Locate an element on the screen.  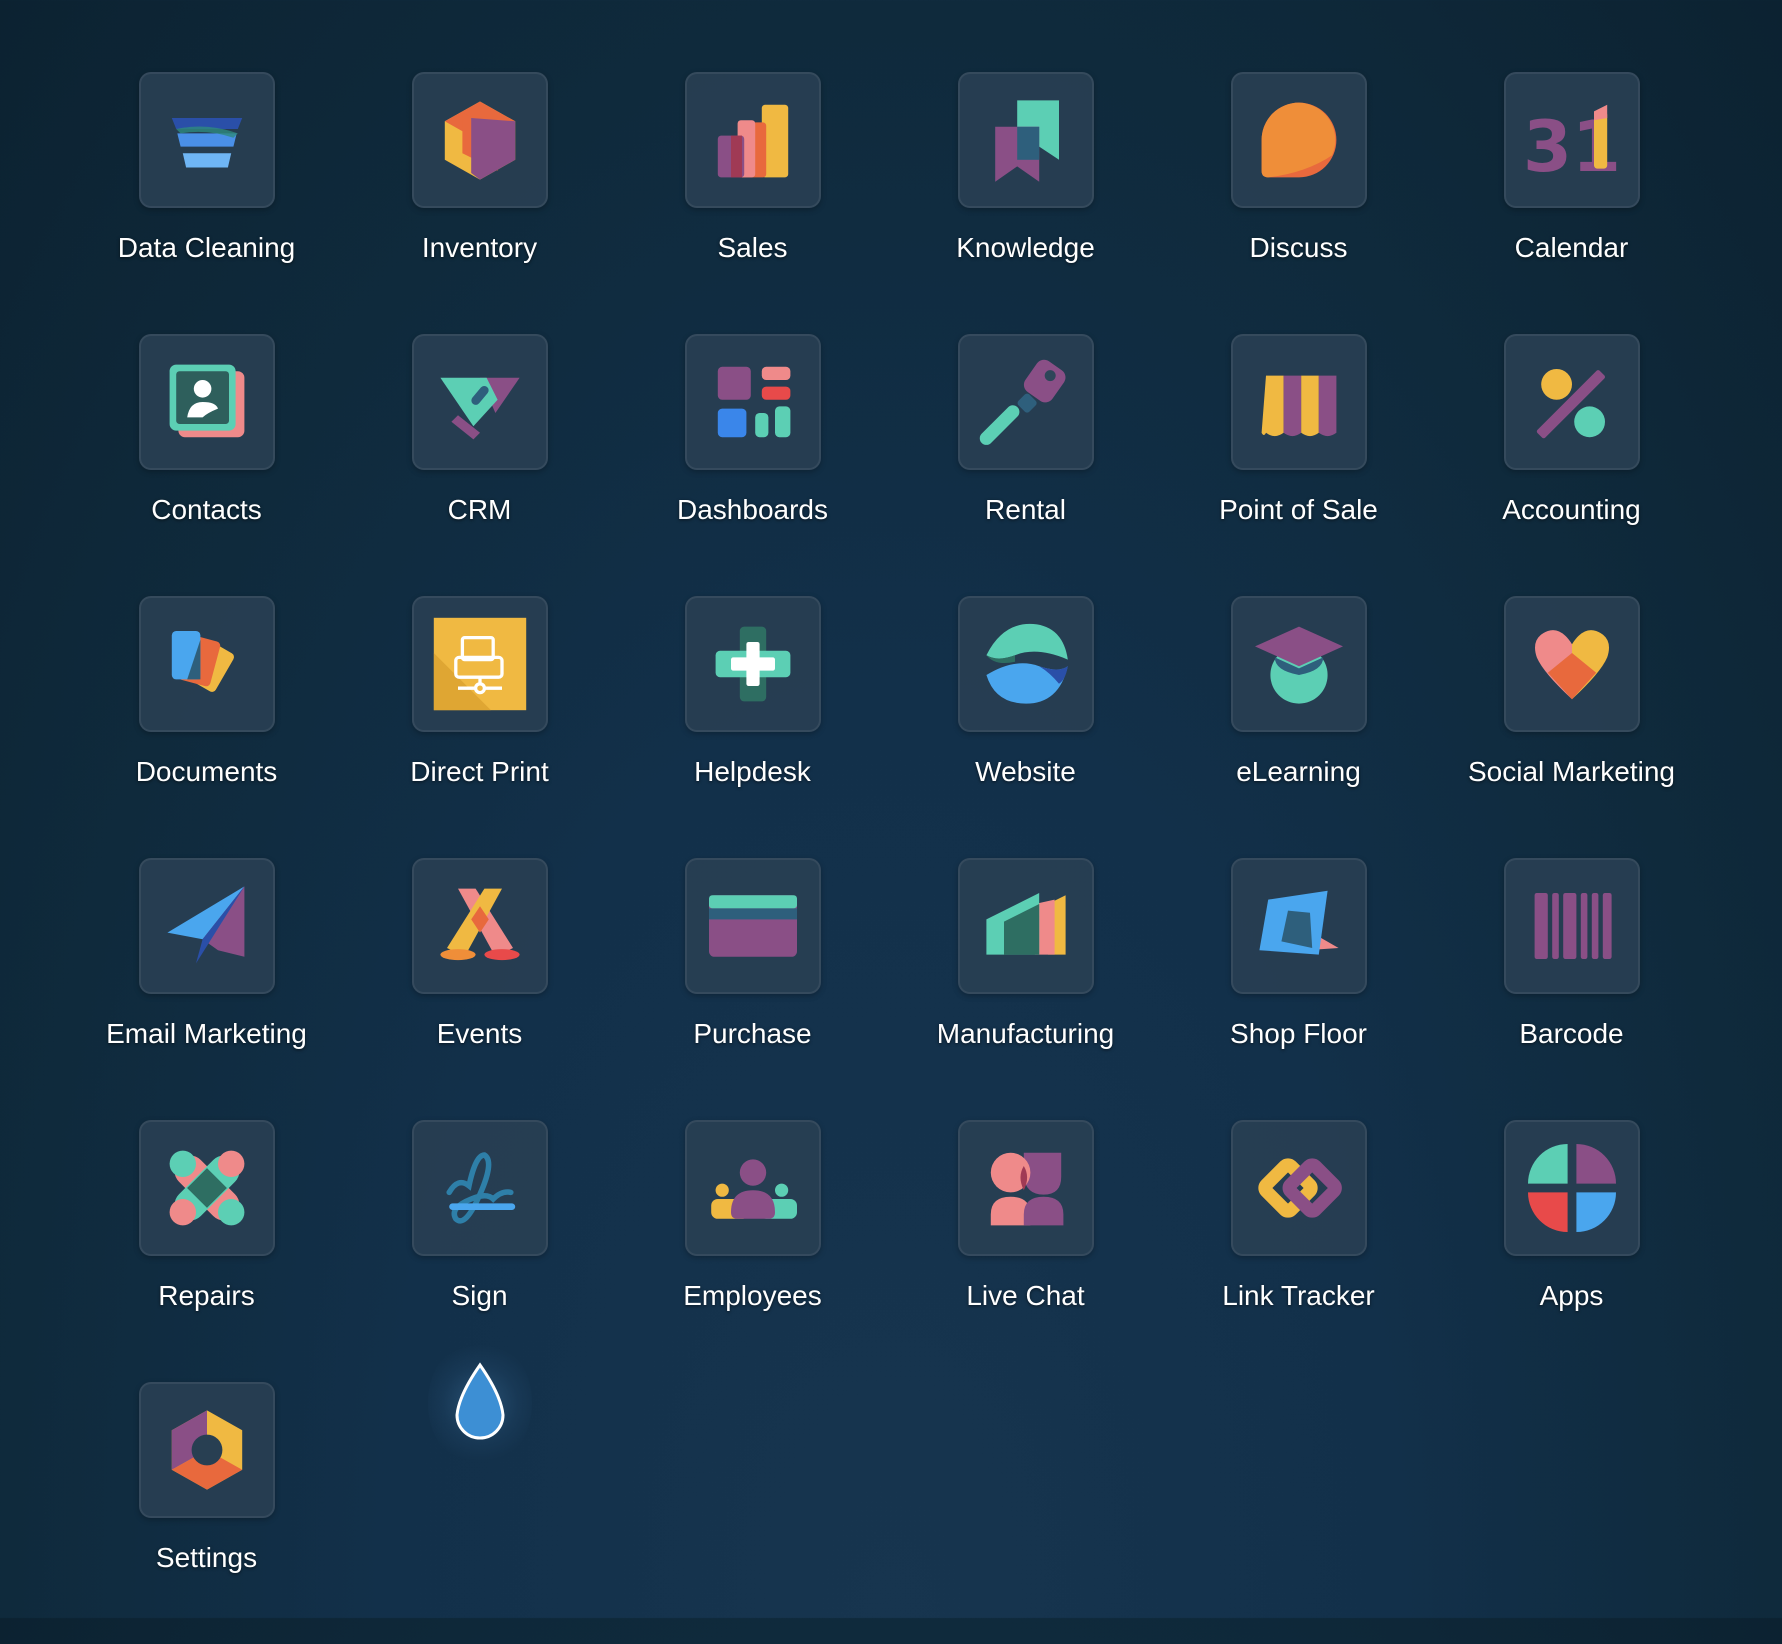
direct-print-icon is located at coordinates (479, 664).